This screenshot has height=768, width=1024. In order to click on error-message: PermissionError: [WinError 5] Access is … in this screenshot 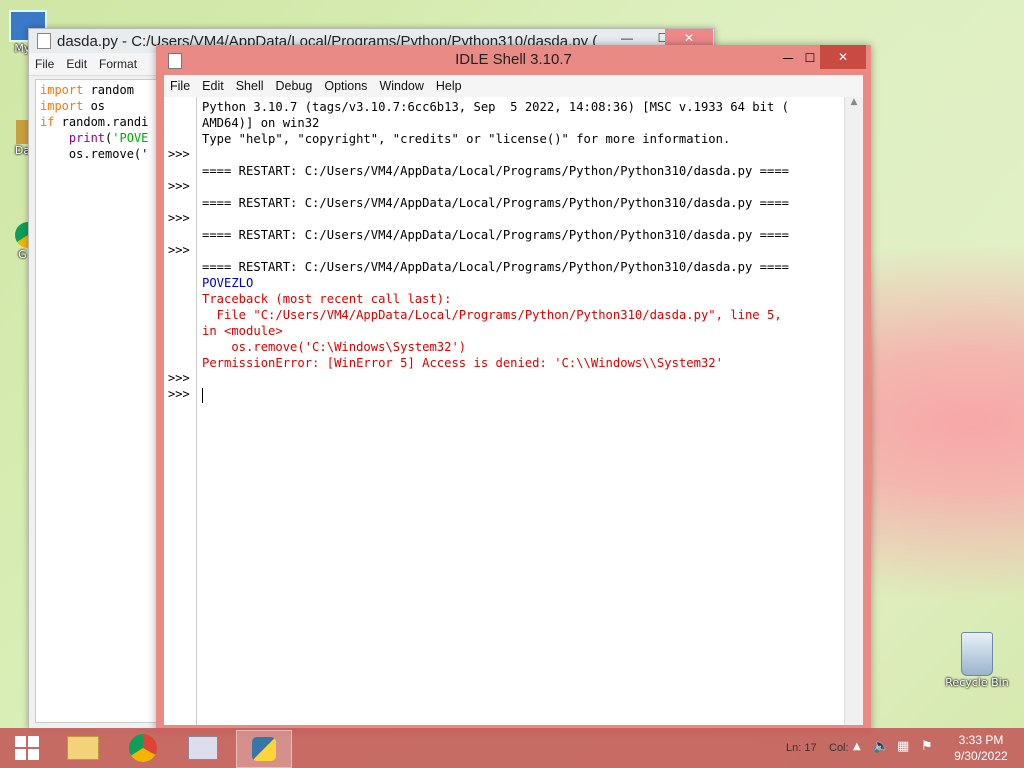, I will do `click(462, 363)`.